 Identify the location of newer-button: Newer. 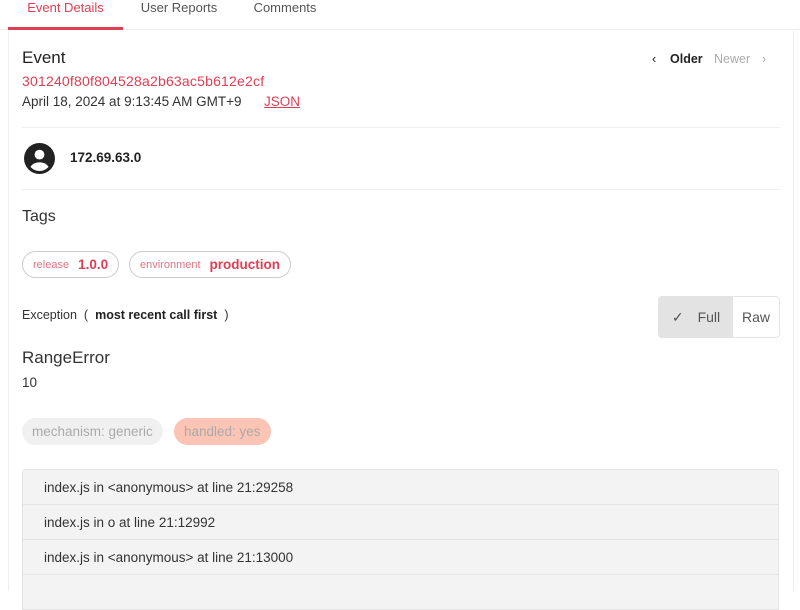
(732, 59).